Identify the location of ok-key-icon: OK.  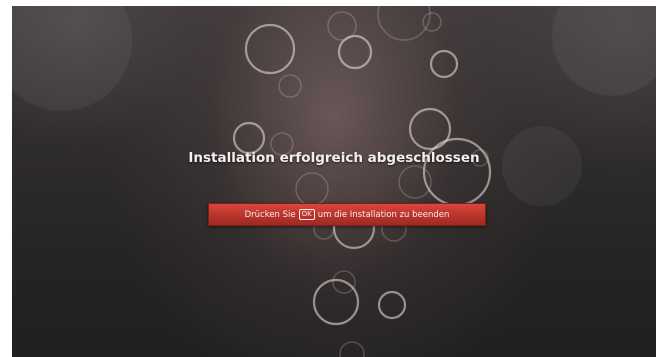
(306, 214).